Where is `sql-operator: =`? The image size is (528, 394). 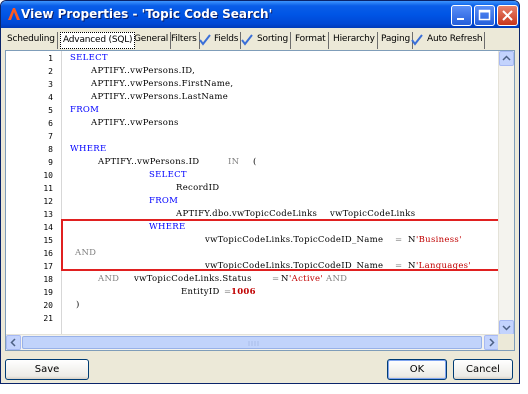 sql-operator: = is located at coordinates (276, 279).